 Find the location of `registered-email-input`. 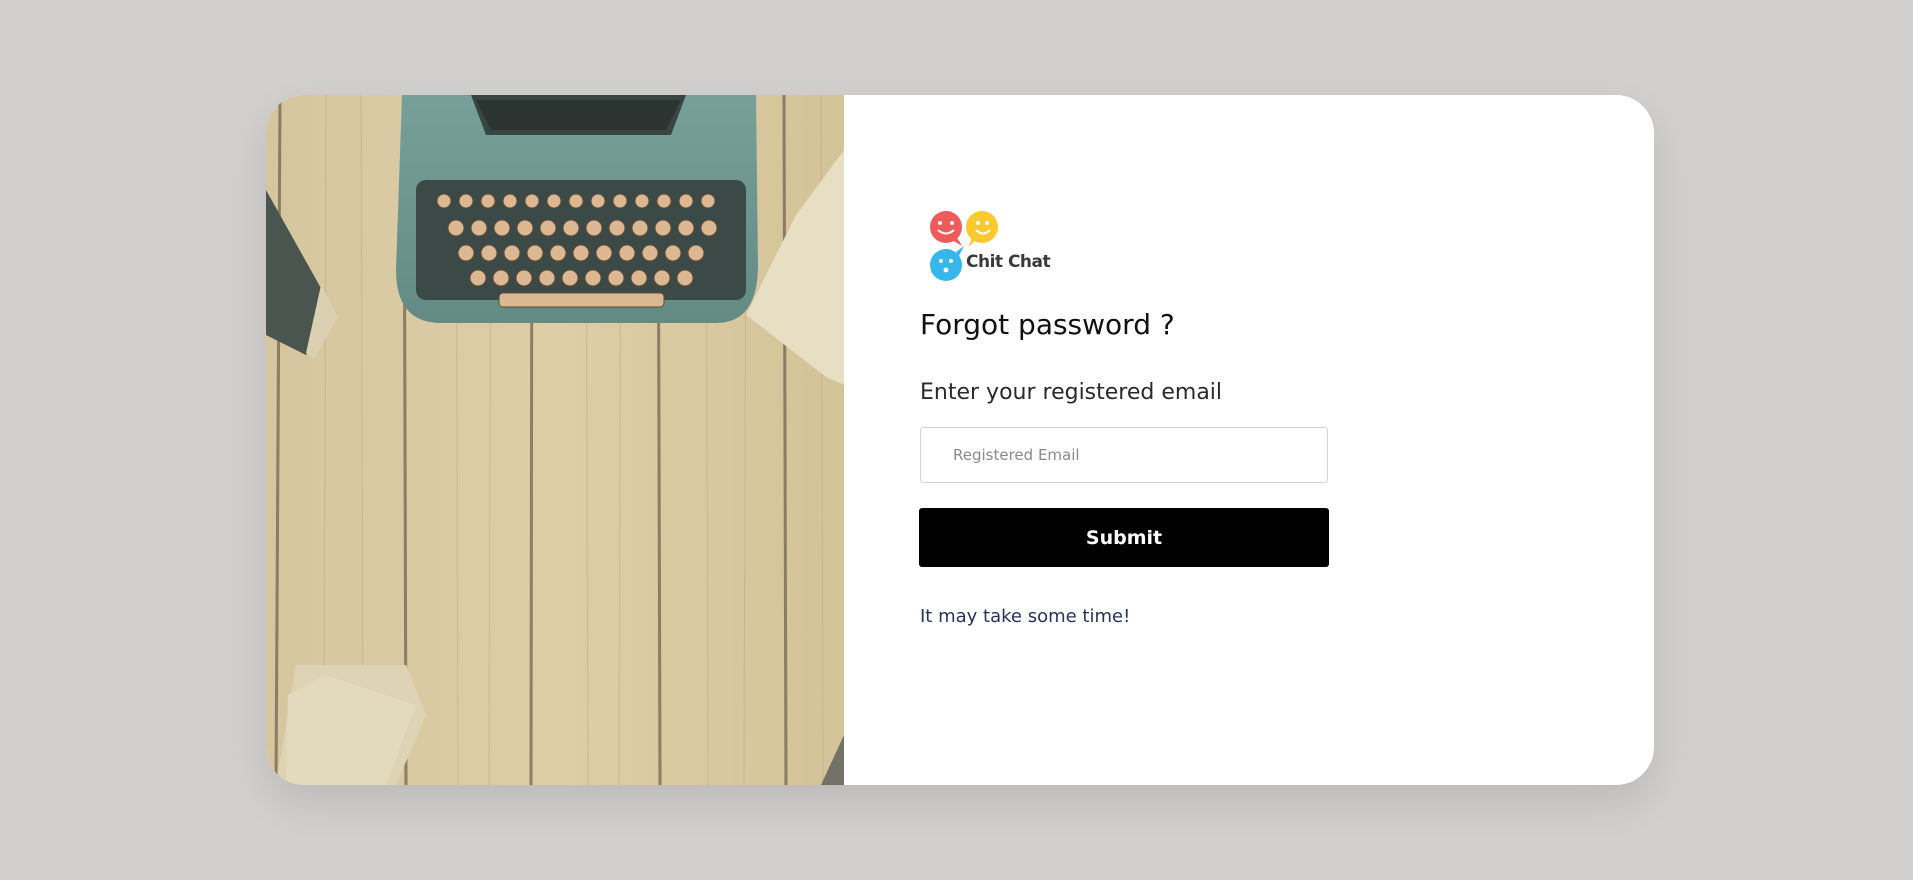

registered-email-input is located at coordinates (1124, 455).